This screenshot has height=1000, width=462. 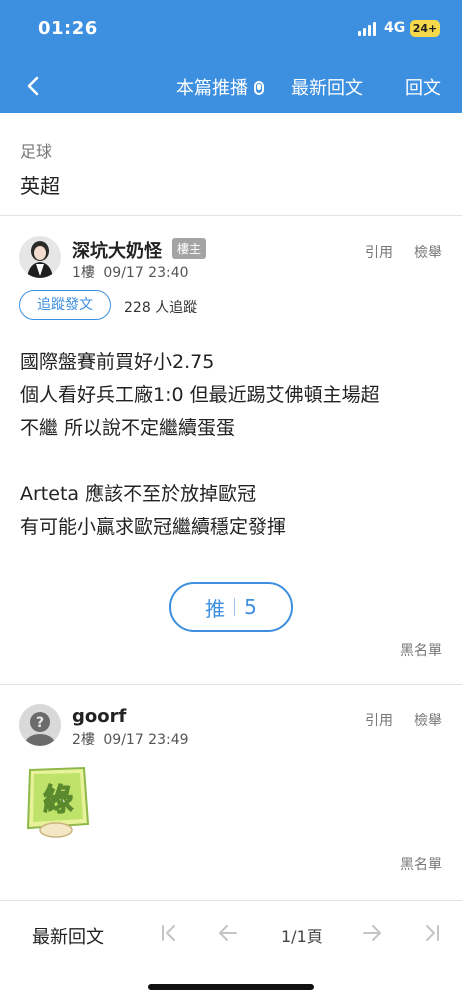 I want to click on status-bar: 01:26 4G 24+, so click(x=231, y=29).